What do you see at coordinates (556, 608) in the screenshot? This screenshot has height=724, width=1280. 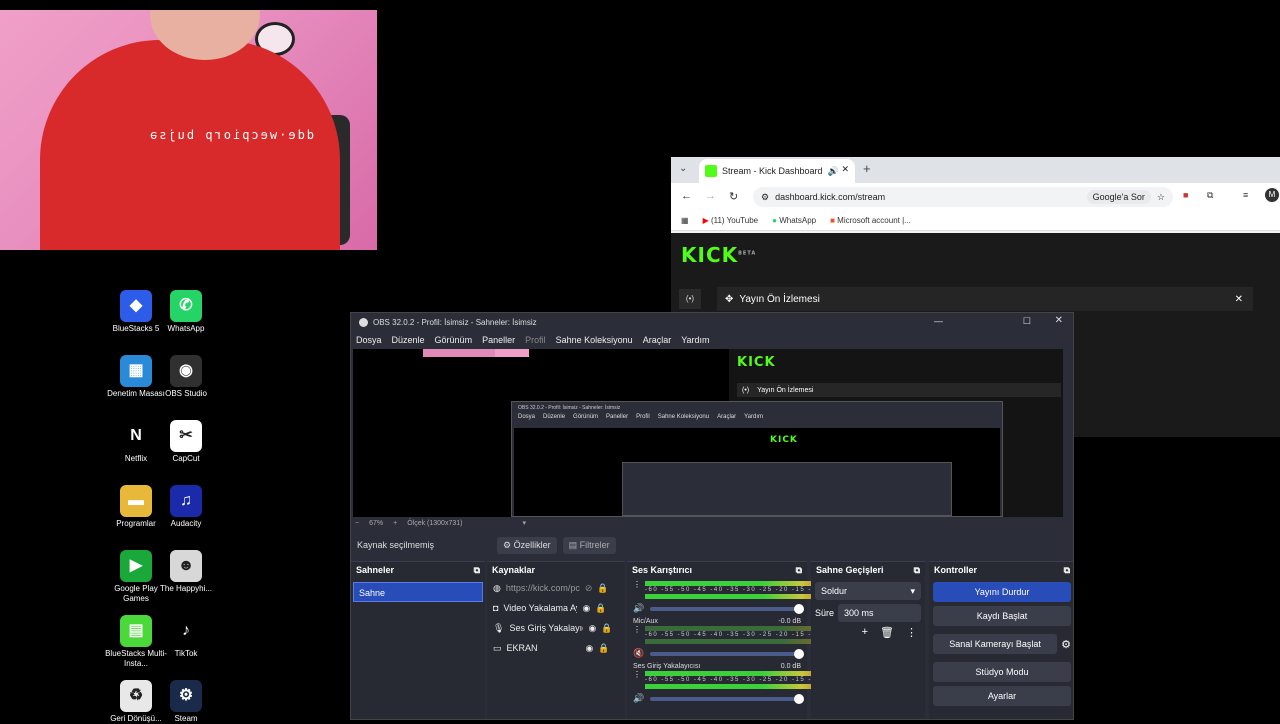 I see `source-row-video: ◘ Video Yakalama Ay ◉ 🔒` at bounding box center [556, 608].